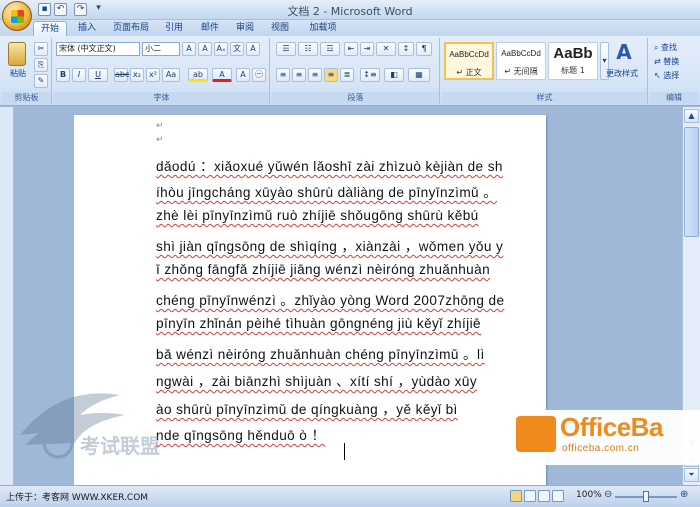 The height and width of the screenshot is (507, 700). Describe the element at coordinates (283, 75) in the screenshot. I see `align-left-icon: ≡` at that location.